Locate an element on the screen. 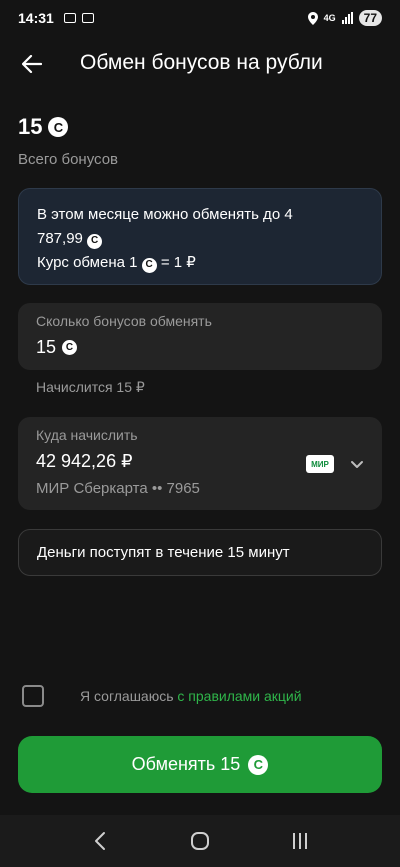  recents-icon is located at coordinates (300, 841).